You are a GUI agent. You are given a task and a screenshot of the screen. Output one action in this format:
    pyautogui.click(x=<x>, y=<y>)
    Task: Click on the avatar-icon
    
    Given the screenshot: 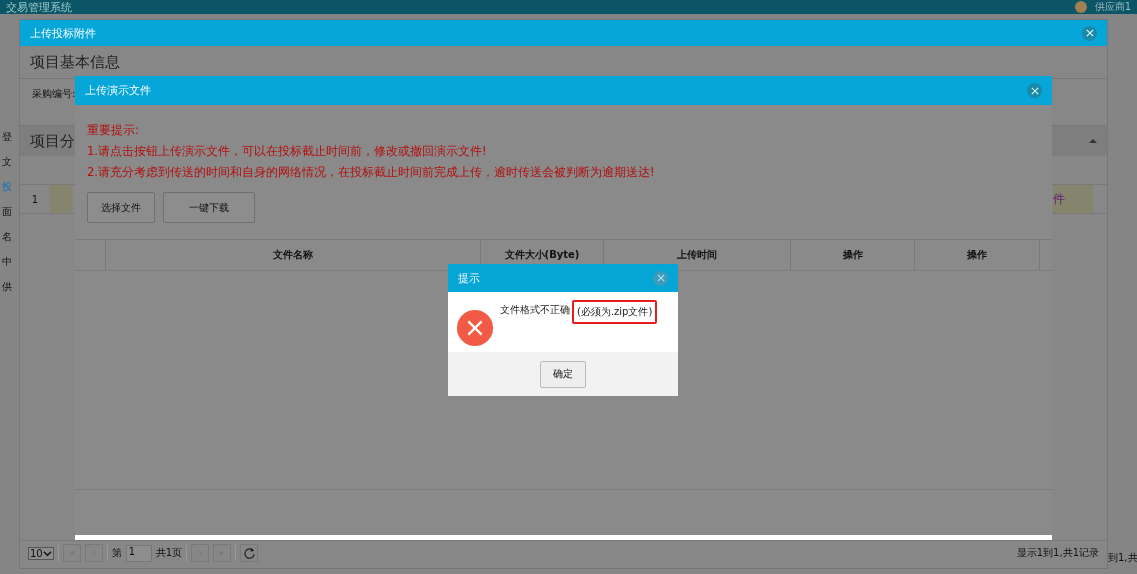 What is the action you would take?
    pyautogui.click(x=1080, y=7)
    